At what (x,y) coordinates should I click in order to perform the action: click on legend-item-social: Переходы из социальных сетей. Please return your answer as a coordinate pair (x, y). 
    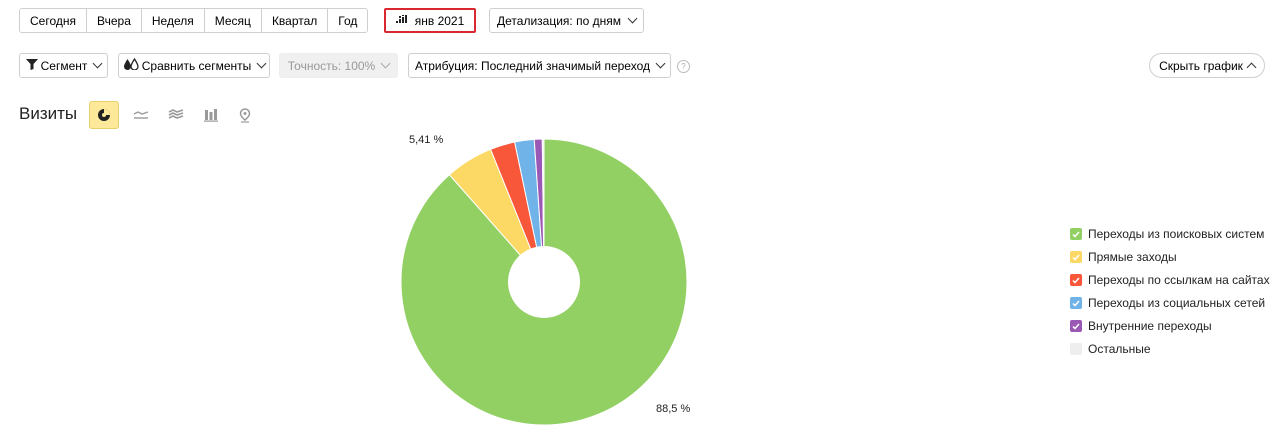
    Looking at the image, I should click on (1167, 303).